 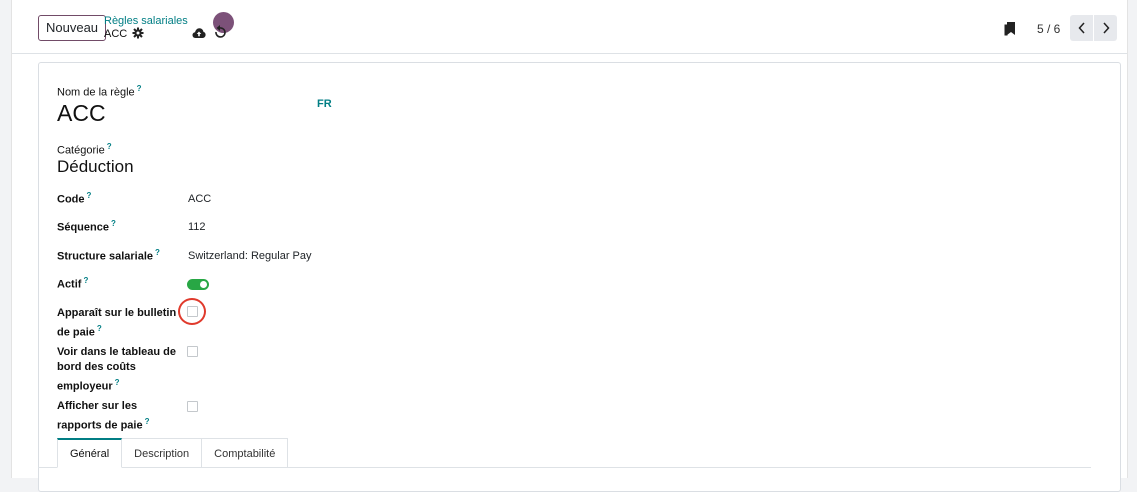 I want to click on pager-value: 5 / 6, so click(x=1048, y=29).